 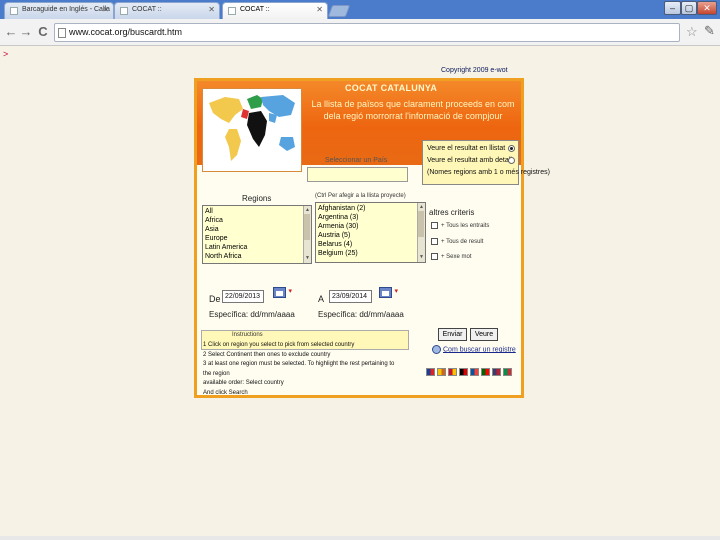 I want to click on view-button: Veure, so click(x=484, y=334).